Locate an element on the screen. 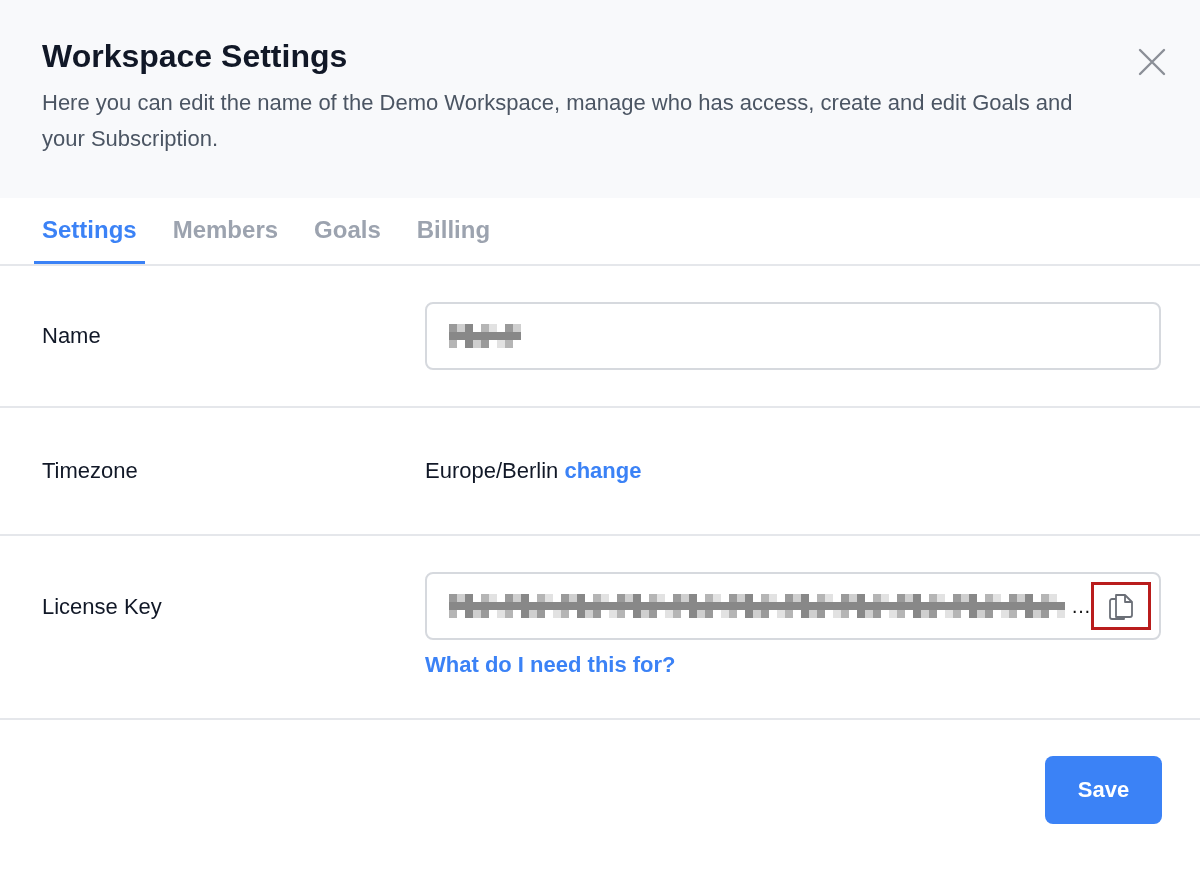  save-button: Save is located at coordinates (1103, 790).